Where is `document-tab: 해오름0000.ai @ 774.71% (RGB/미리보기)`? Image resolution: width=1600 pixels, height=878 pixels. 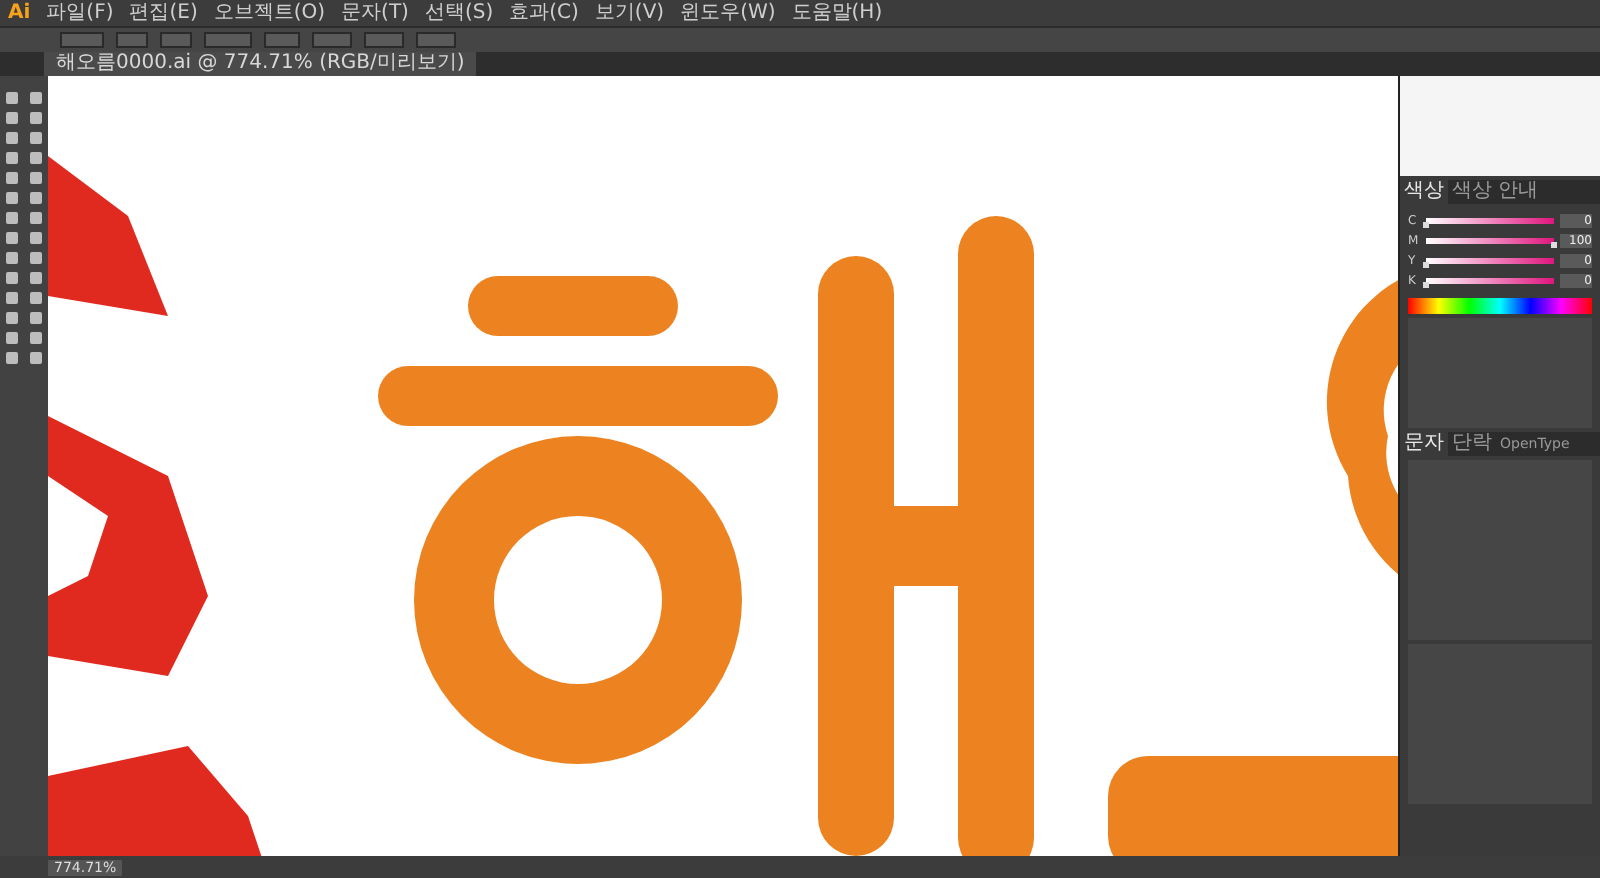 document-tab: 해오름0000.ai @ 774.71% (RGB/미리보기) is located at coordinates (260, 64).